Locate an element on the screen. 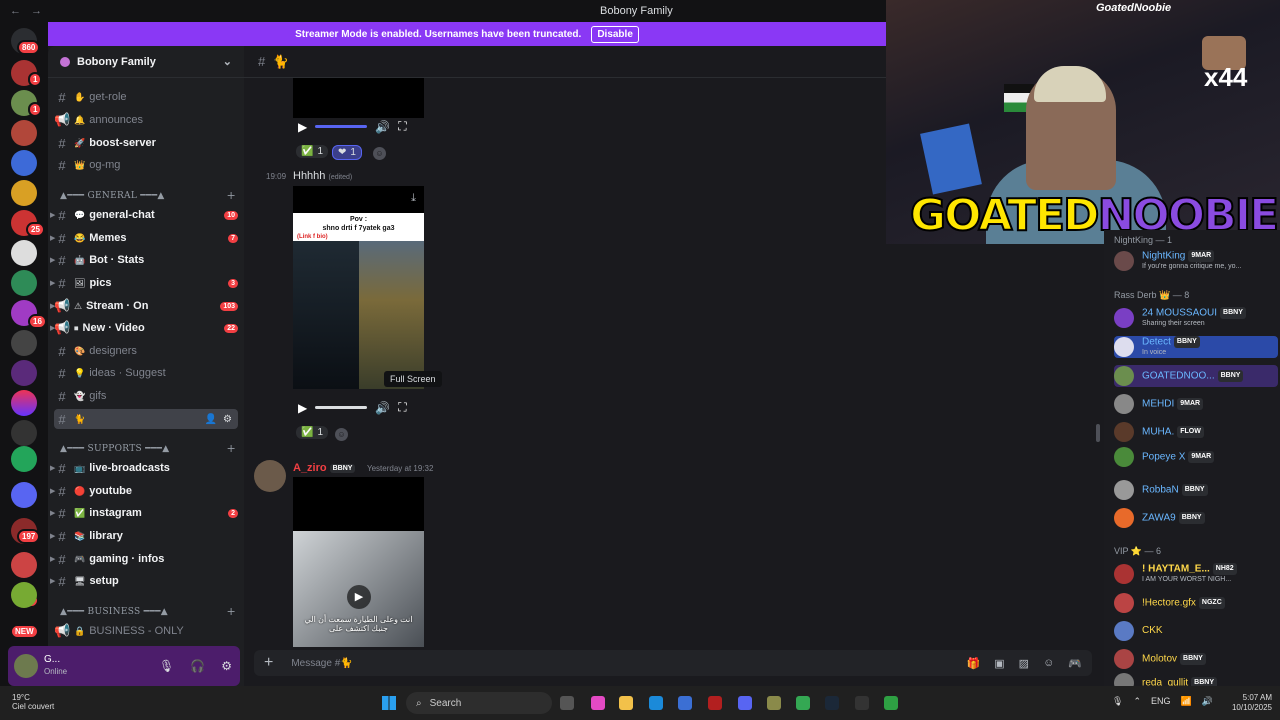  avatar is located at coordinates (270, 476).